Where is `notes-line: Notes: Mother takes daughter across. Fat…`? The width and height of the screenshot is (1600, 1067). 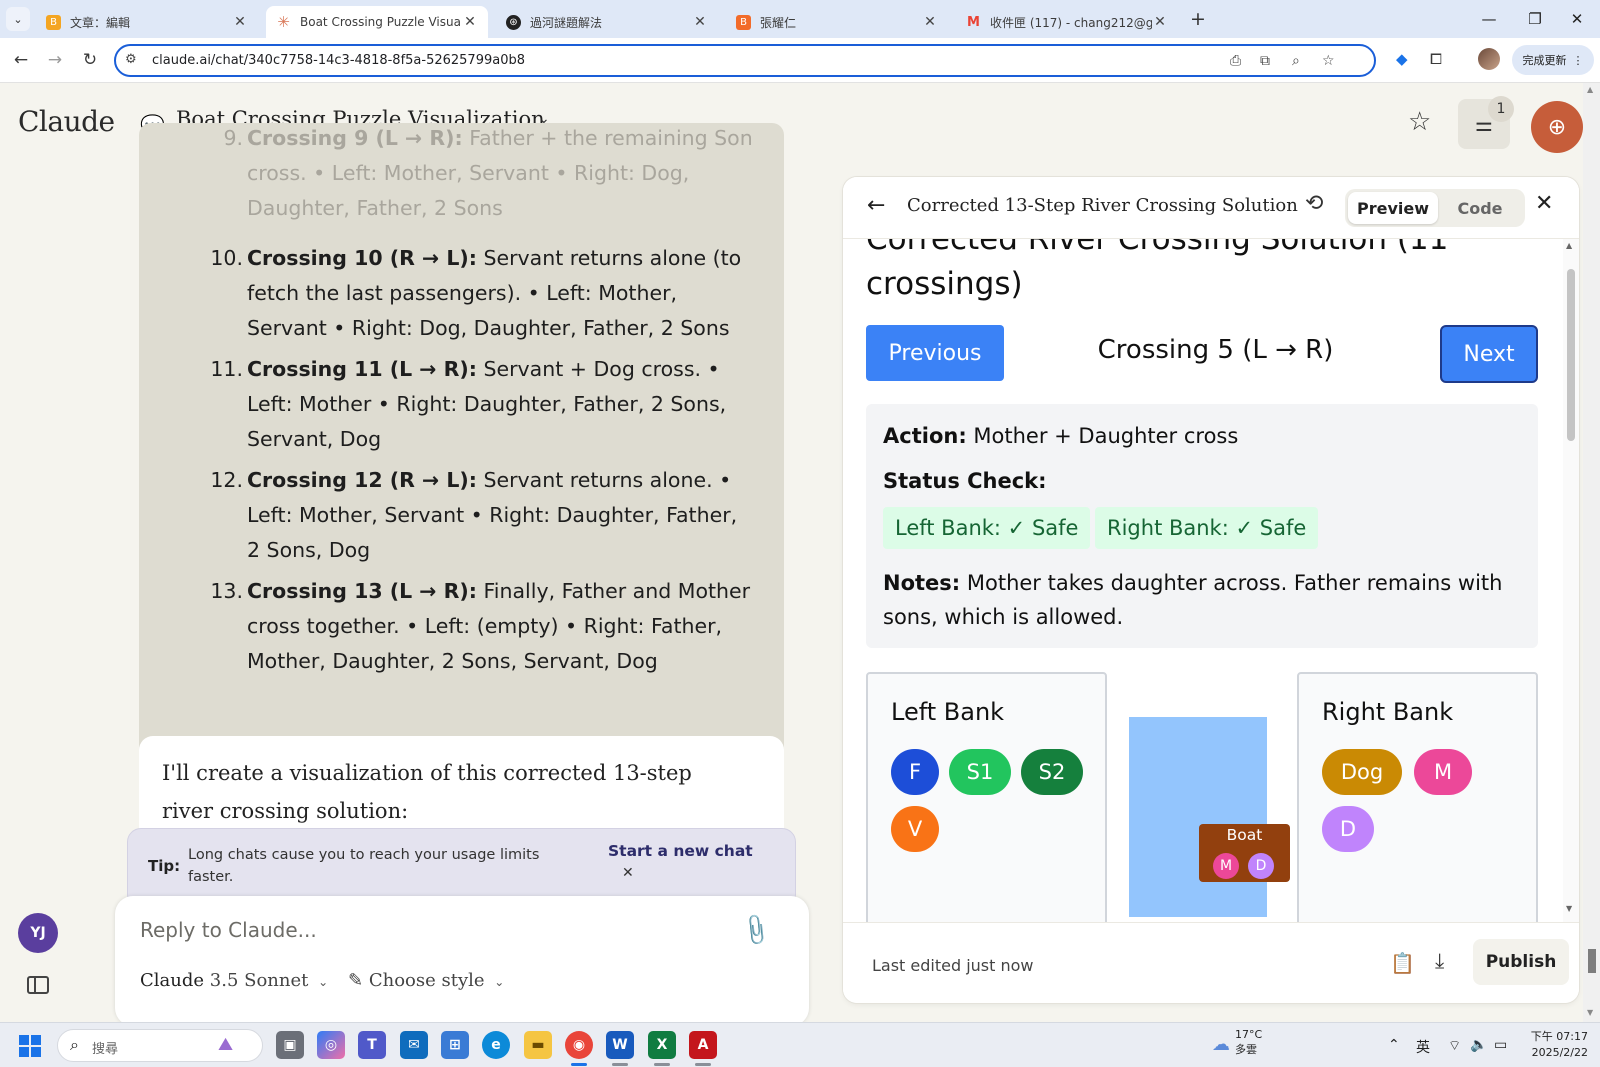
notes-line: Notes: Mother takes daughter across. Fat… is located at coordinates (1193, 600).